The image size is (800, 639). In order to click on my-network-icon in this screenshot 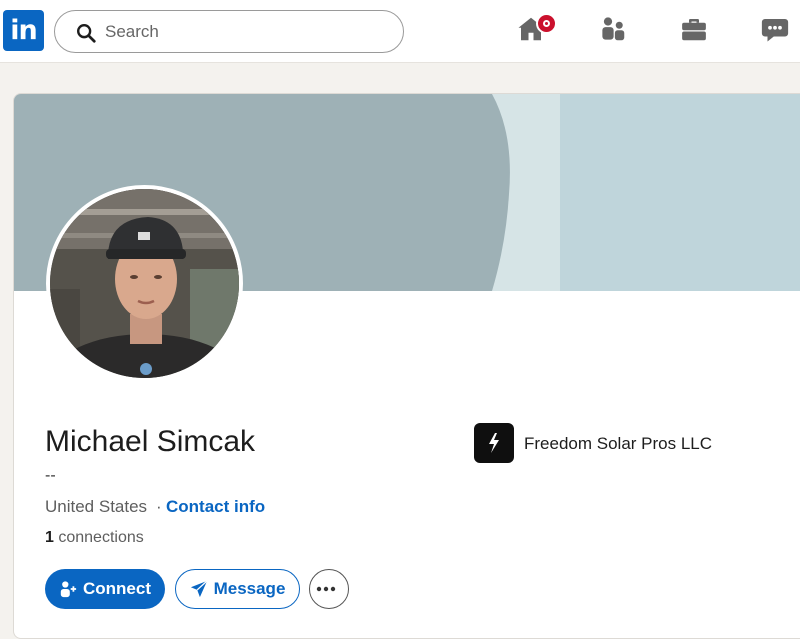, I will do `click(613, 29)`.